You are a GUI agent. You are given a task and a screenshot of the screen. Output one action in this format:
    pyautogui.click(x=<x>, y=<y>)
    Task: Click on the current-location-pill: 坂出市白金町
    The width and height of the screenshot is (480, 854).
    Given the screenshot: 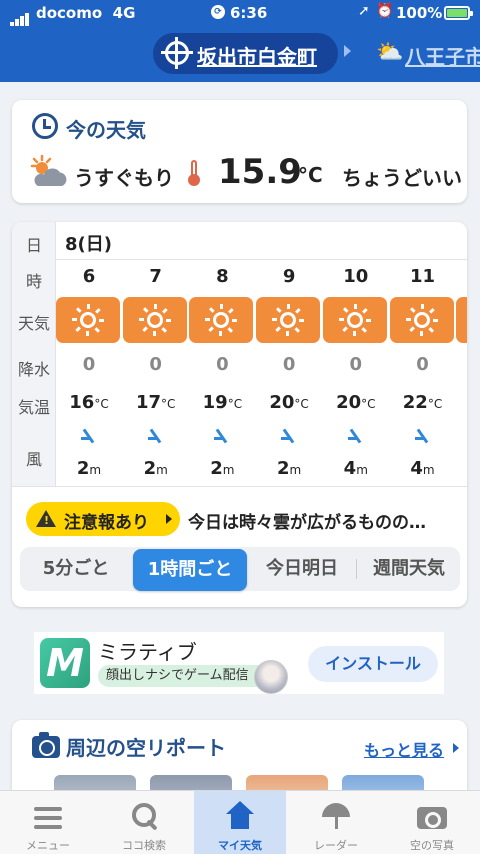 What is the action you would take?
    pyautogui.click(x=245, y=53)
    